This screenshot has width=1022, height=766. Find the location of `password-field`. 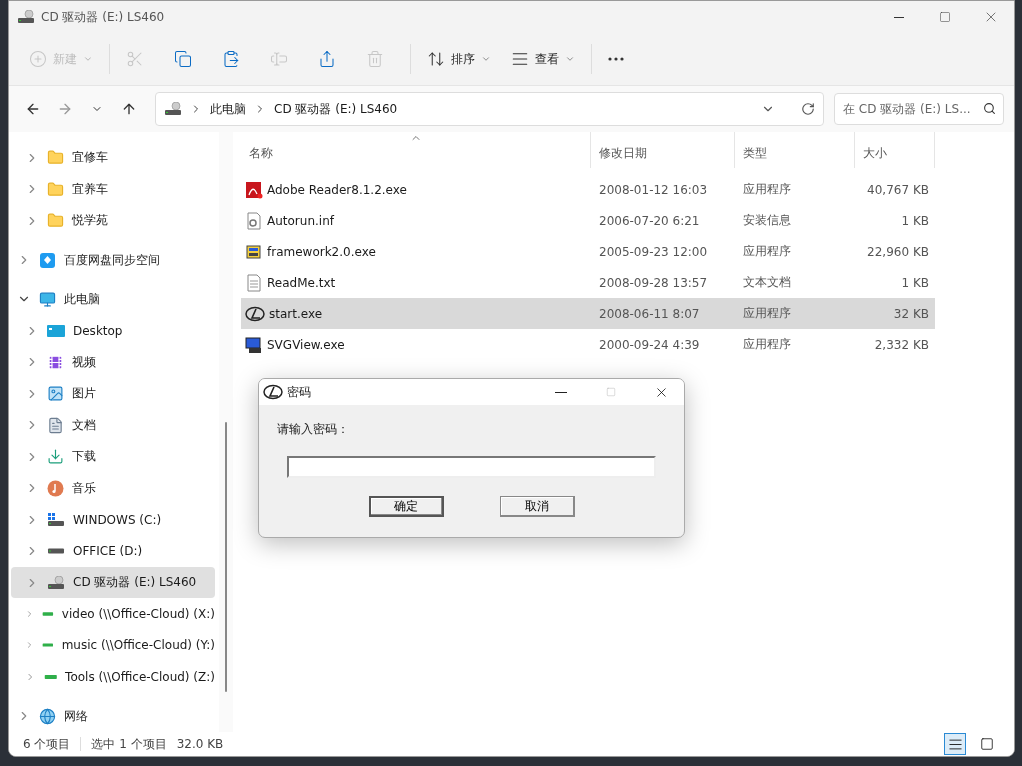

password-field is located at coordinates (471, 467).